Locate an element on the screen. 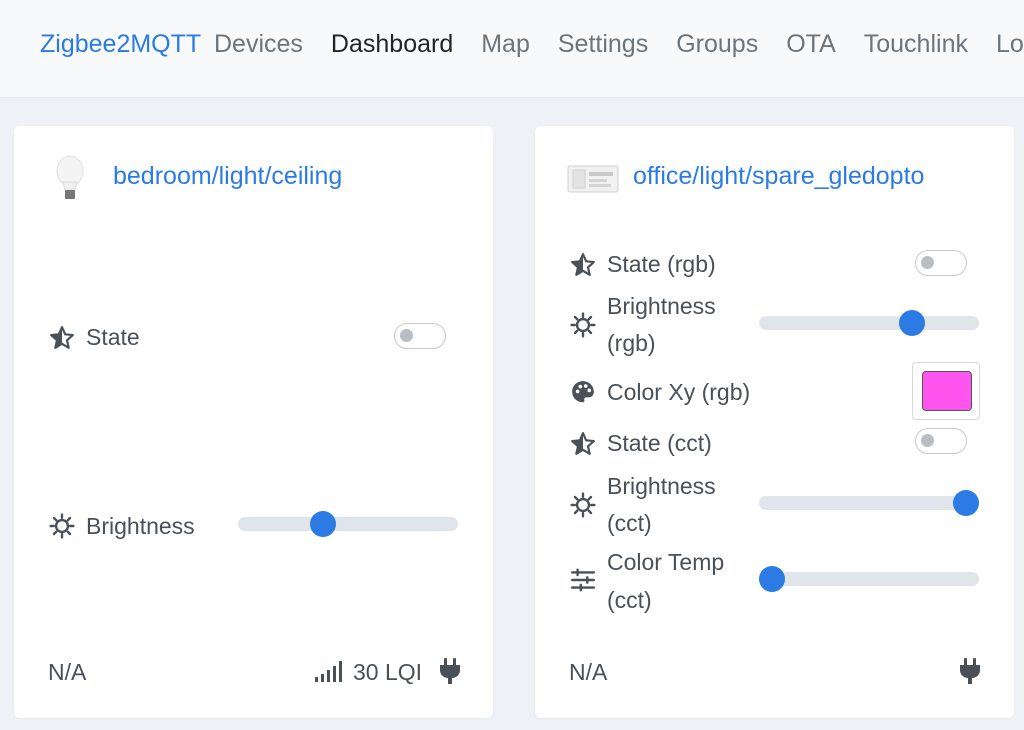 Image resolution: width=1024 pixels, height=730 pixels. light-bulb-icon is located at coordinates (70, 177).